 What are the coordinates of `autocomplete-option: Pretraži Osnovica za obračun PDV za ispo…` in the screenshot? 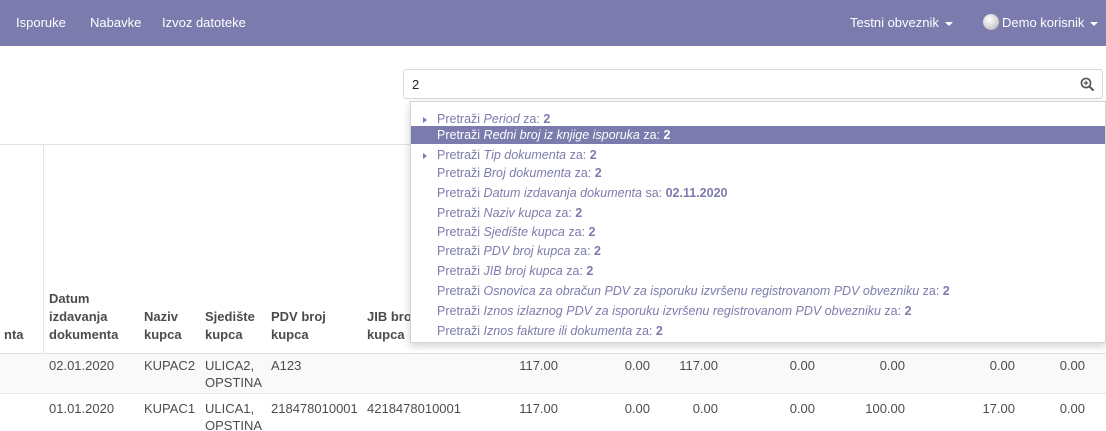 It's located at (758, 291).